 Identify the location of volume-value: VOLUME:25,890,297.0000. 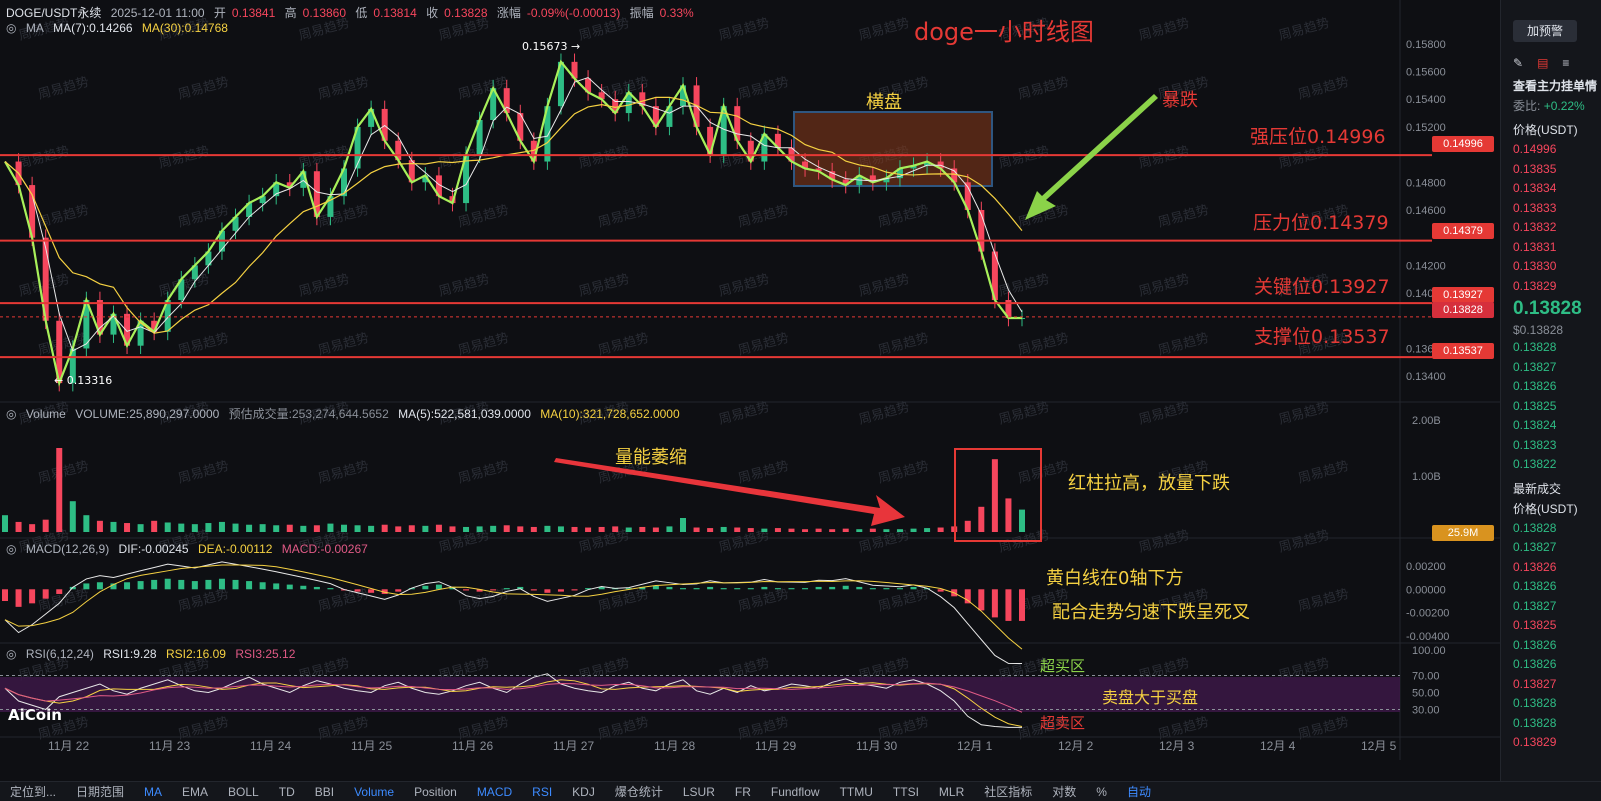
(147, 414).